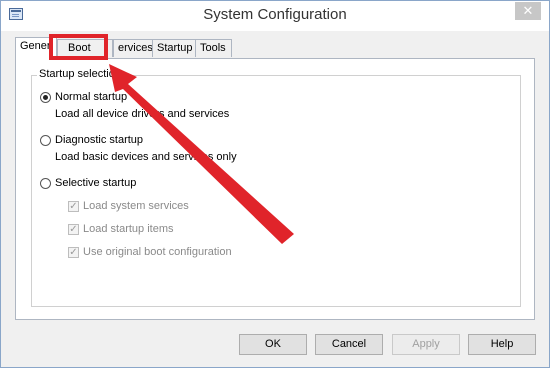 This screenshot has height=368, width=550. What do you see at coordinates (213, 48) in the screenshot?
I see `tab-tools: Tools` at bounding box center [213, 48].